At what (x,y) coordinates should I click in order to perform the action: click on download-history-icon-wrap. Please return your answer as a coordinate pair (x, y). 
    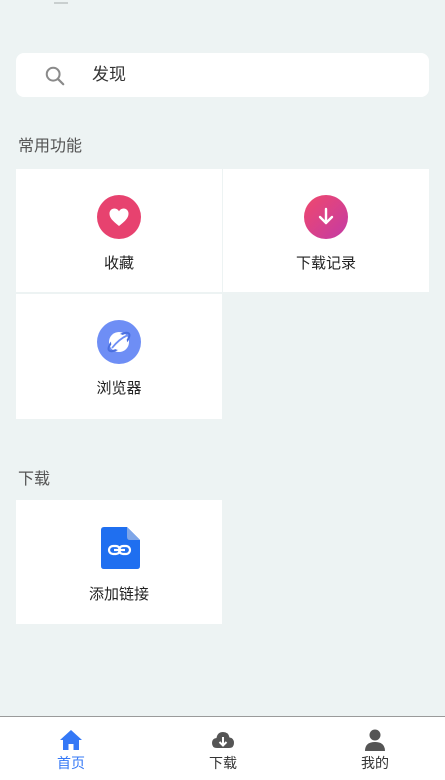
    Looking at the image, I should click on (326, 217).